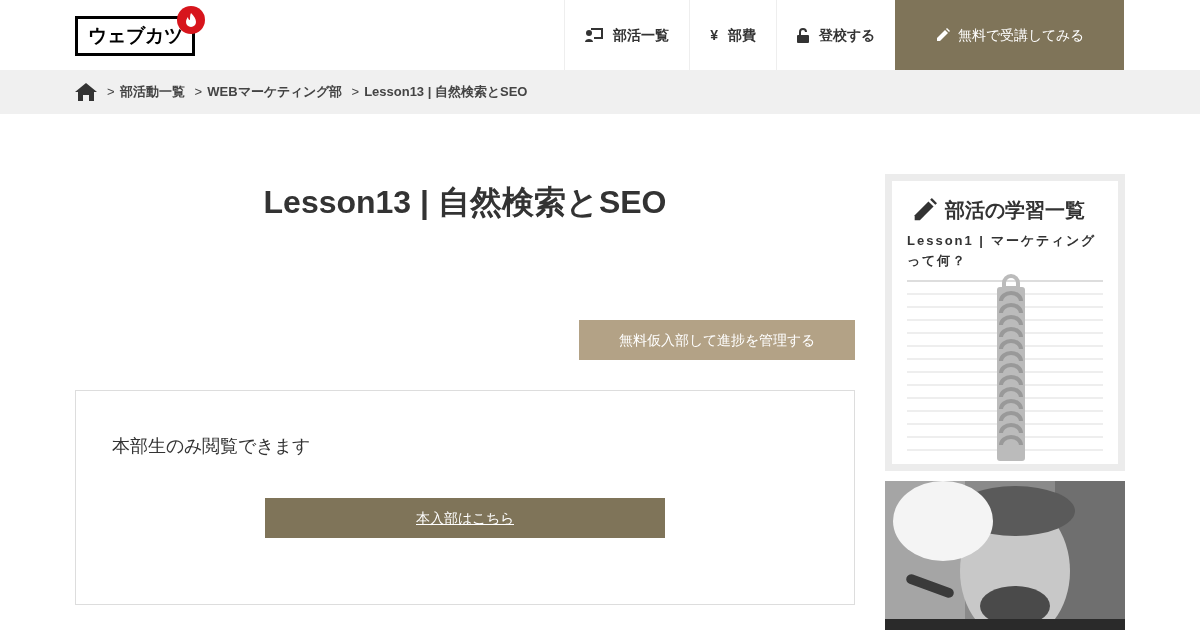  Describe the element at coordinates (211, 446) in the screenshot. I see `notice-text: 本部生のみ閲覧できます` at that location.